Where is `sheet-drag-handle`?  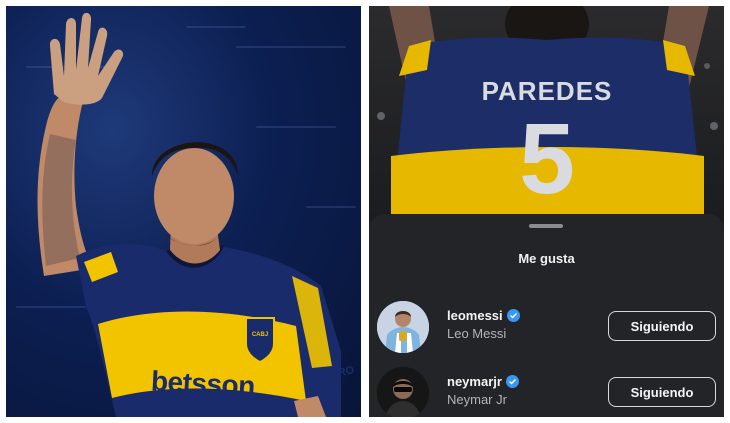 sheet-drag-handle is located at coordinates (546, 226).